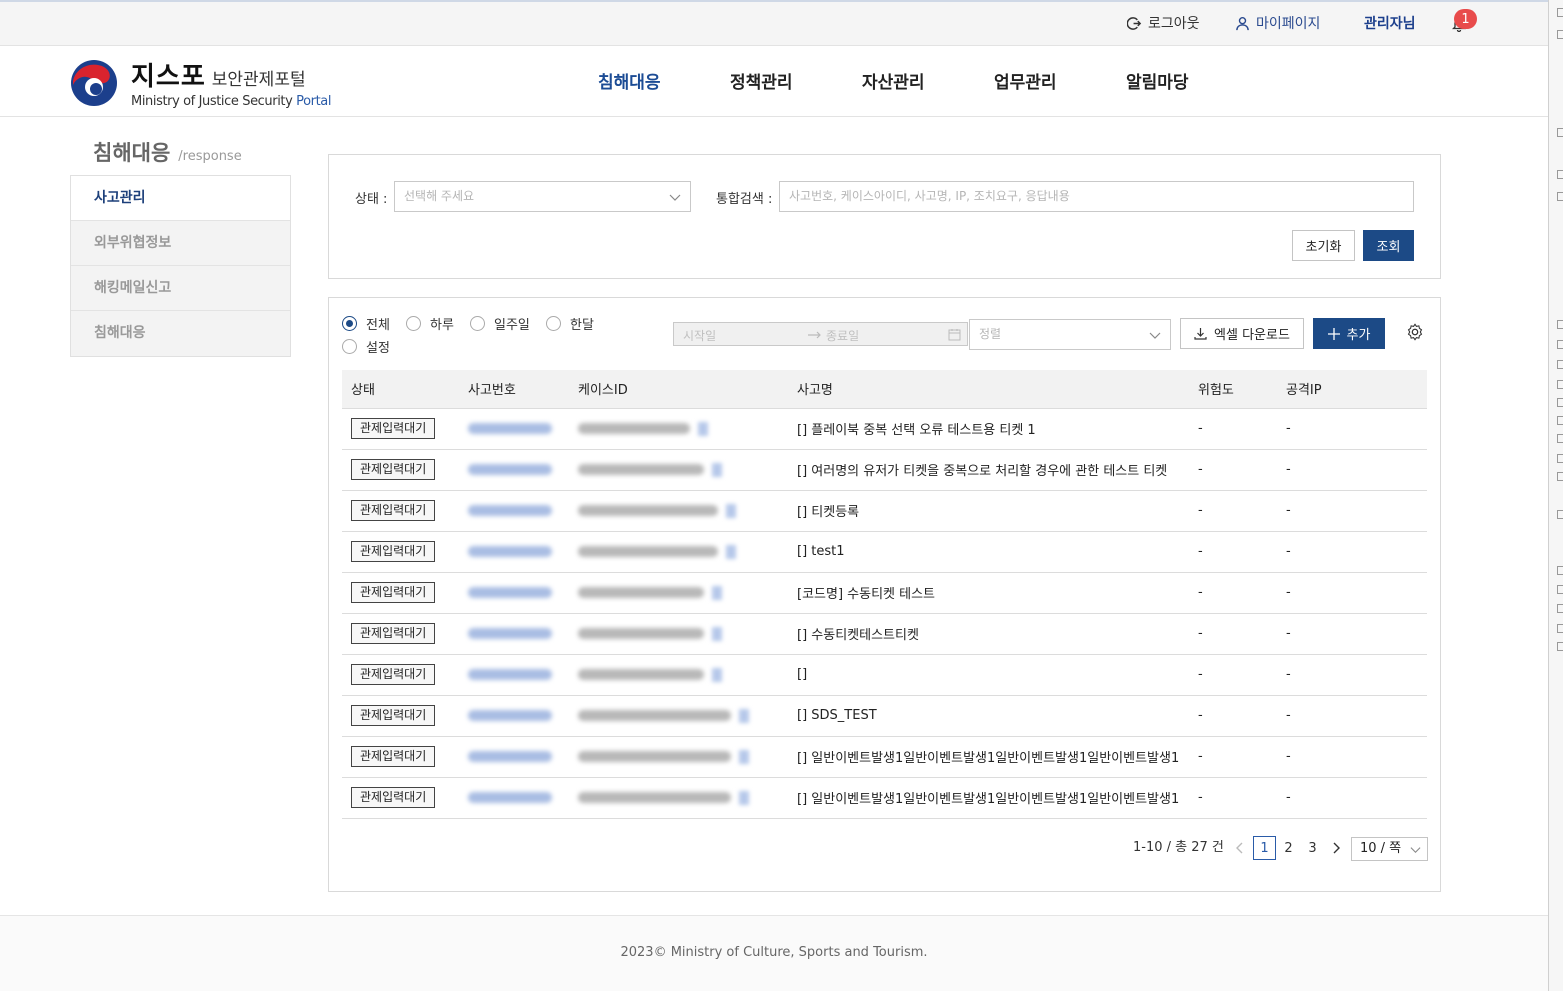 Image resolution: width=1563 pixels, height=991 pixels. I want to click on table-row: 관제입력대기[] - -, so click(884, 675).